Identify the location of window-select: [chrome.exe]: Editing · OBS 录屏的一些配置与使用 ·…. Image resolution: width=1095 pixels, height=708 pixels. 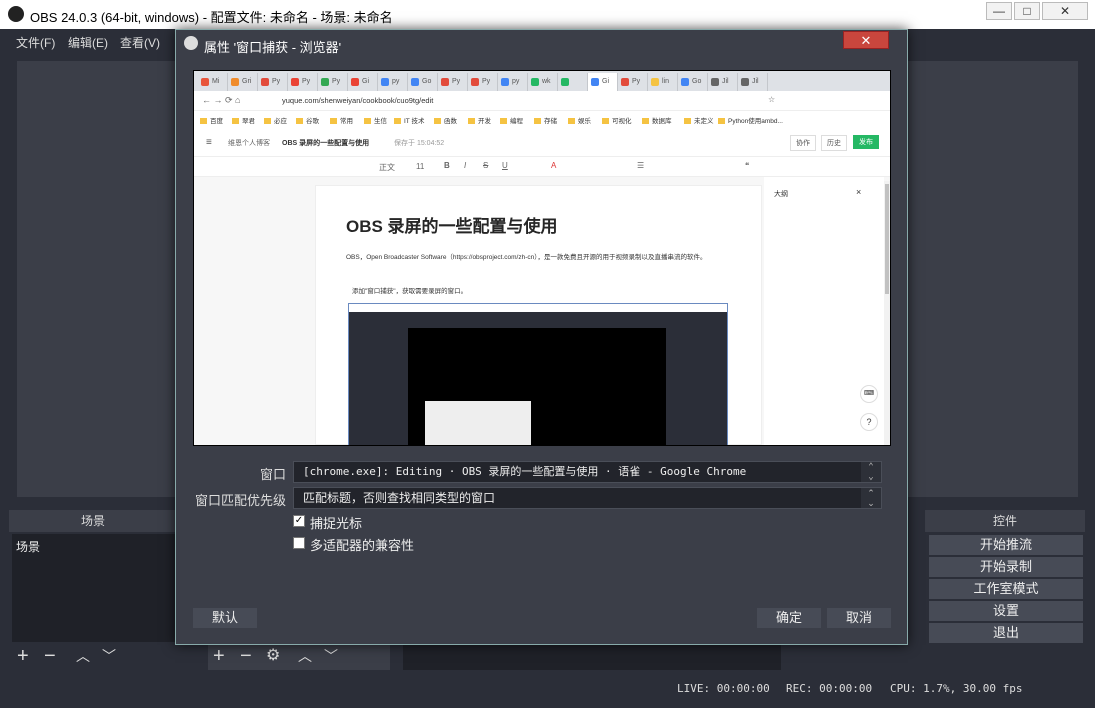
(587, 472).